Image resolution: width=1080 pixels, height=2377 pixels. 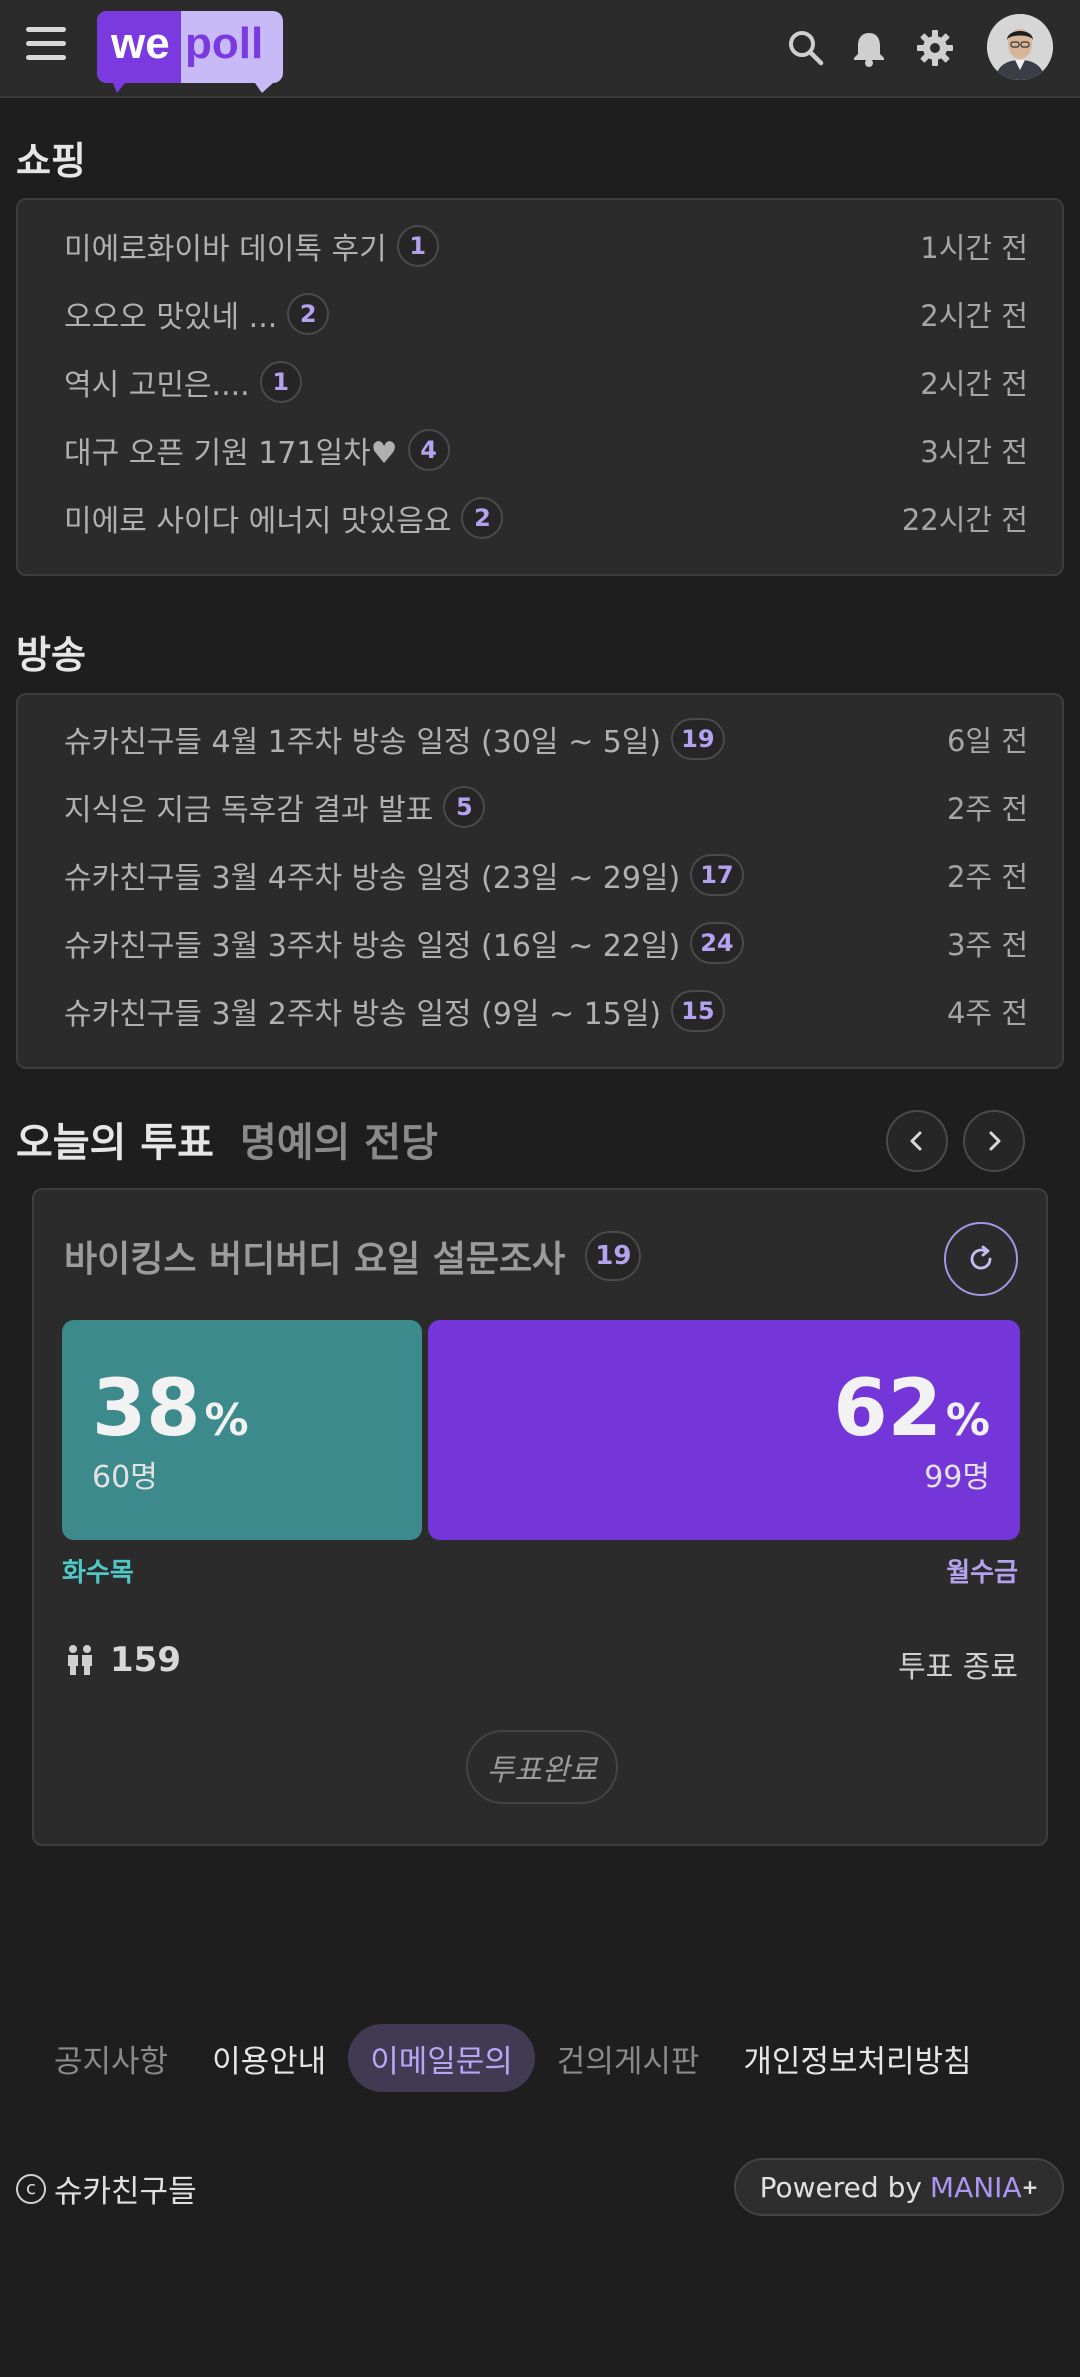 What do you see at coordinates (145, 1660) in the screenshot?
I see `total-voters-count: 159` at bounding box center [145, 1660].